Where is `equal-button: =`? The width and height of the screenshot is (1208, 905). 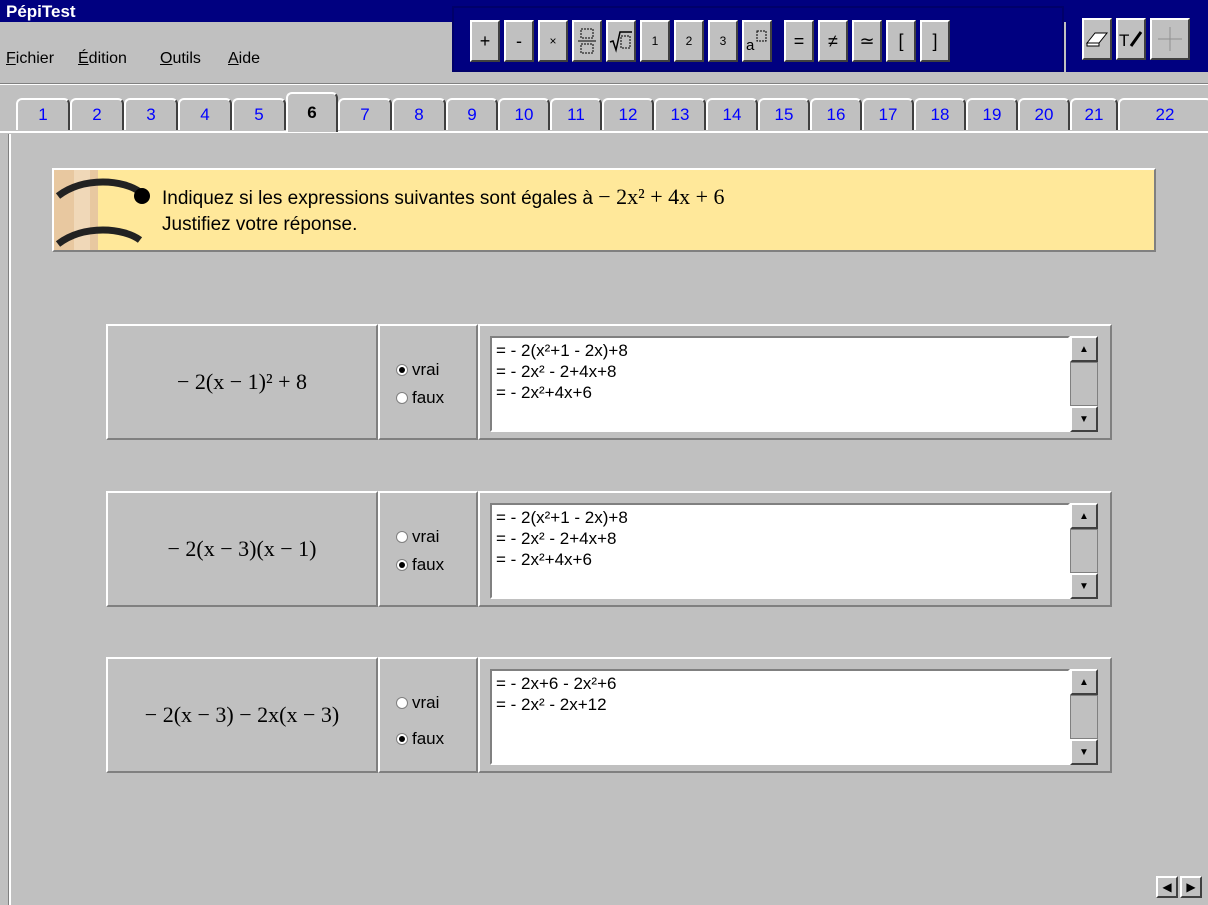 equal-button: = is located at coordinates (799, 41).